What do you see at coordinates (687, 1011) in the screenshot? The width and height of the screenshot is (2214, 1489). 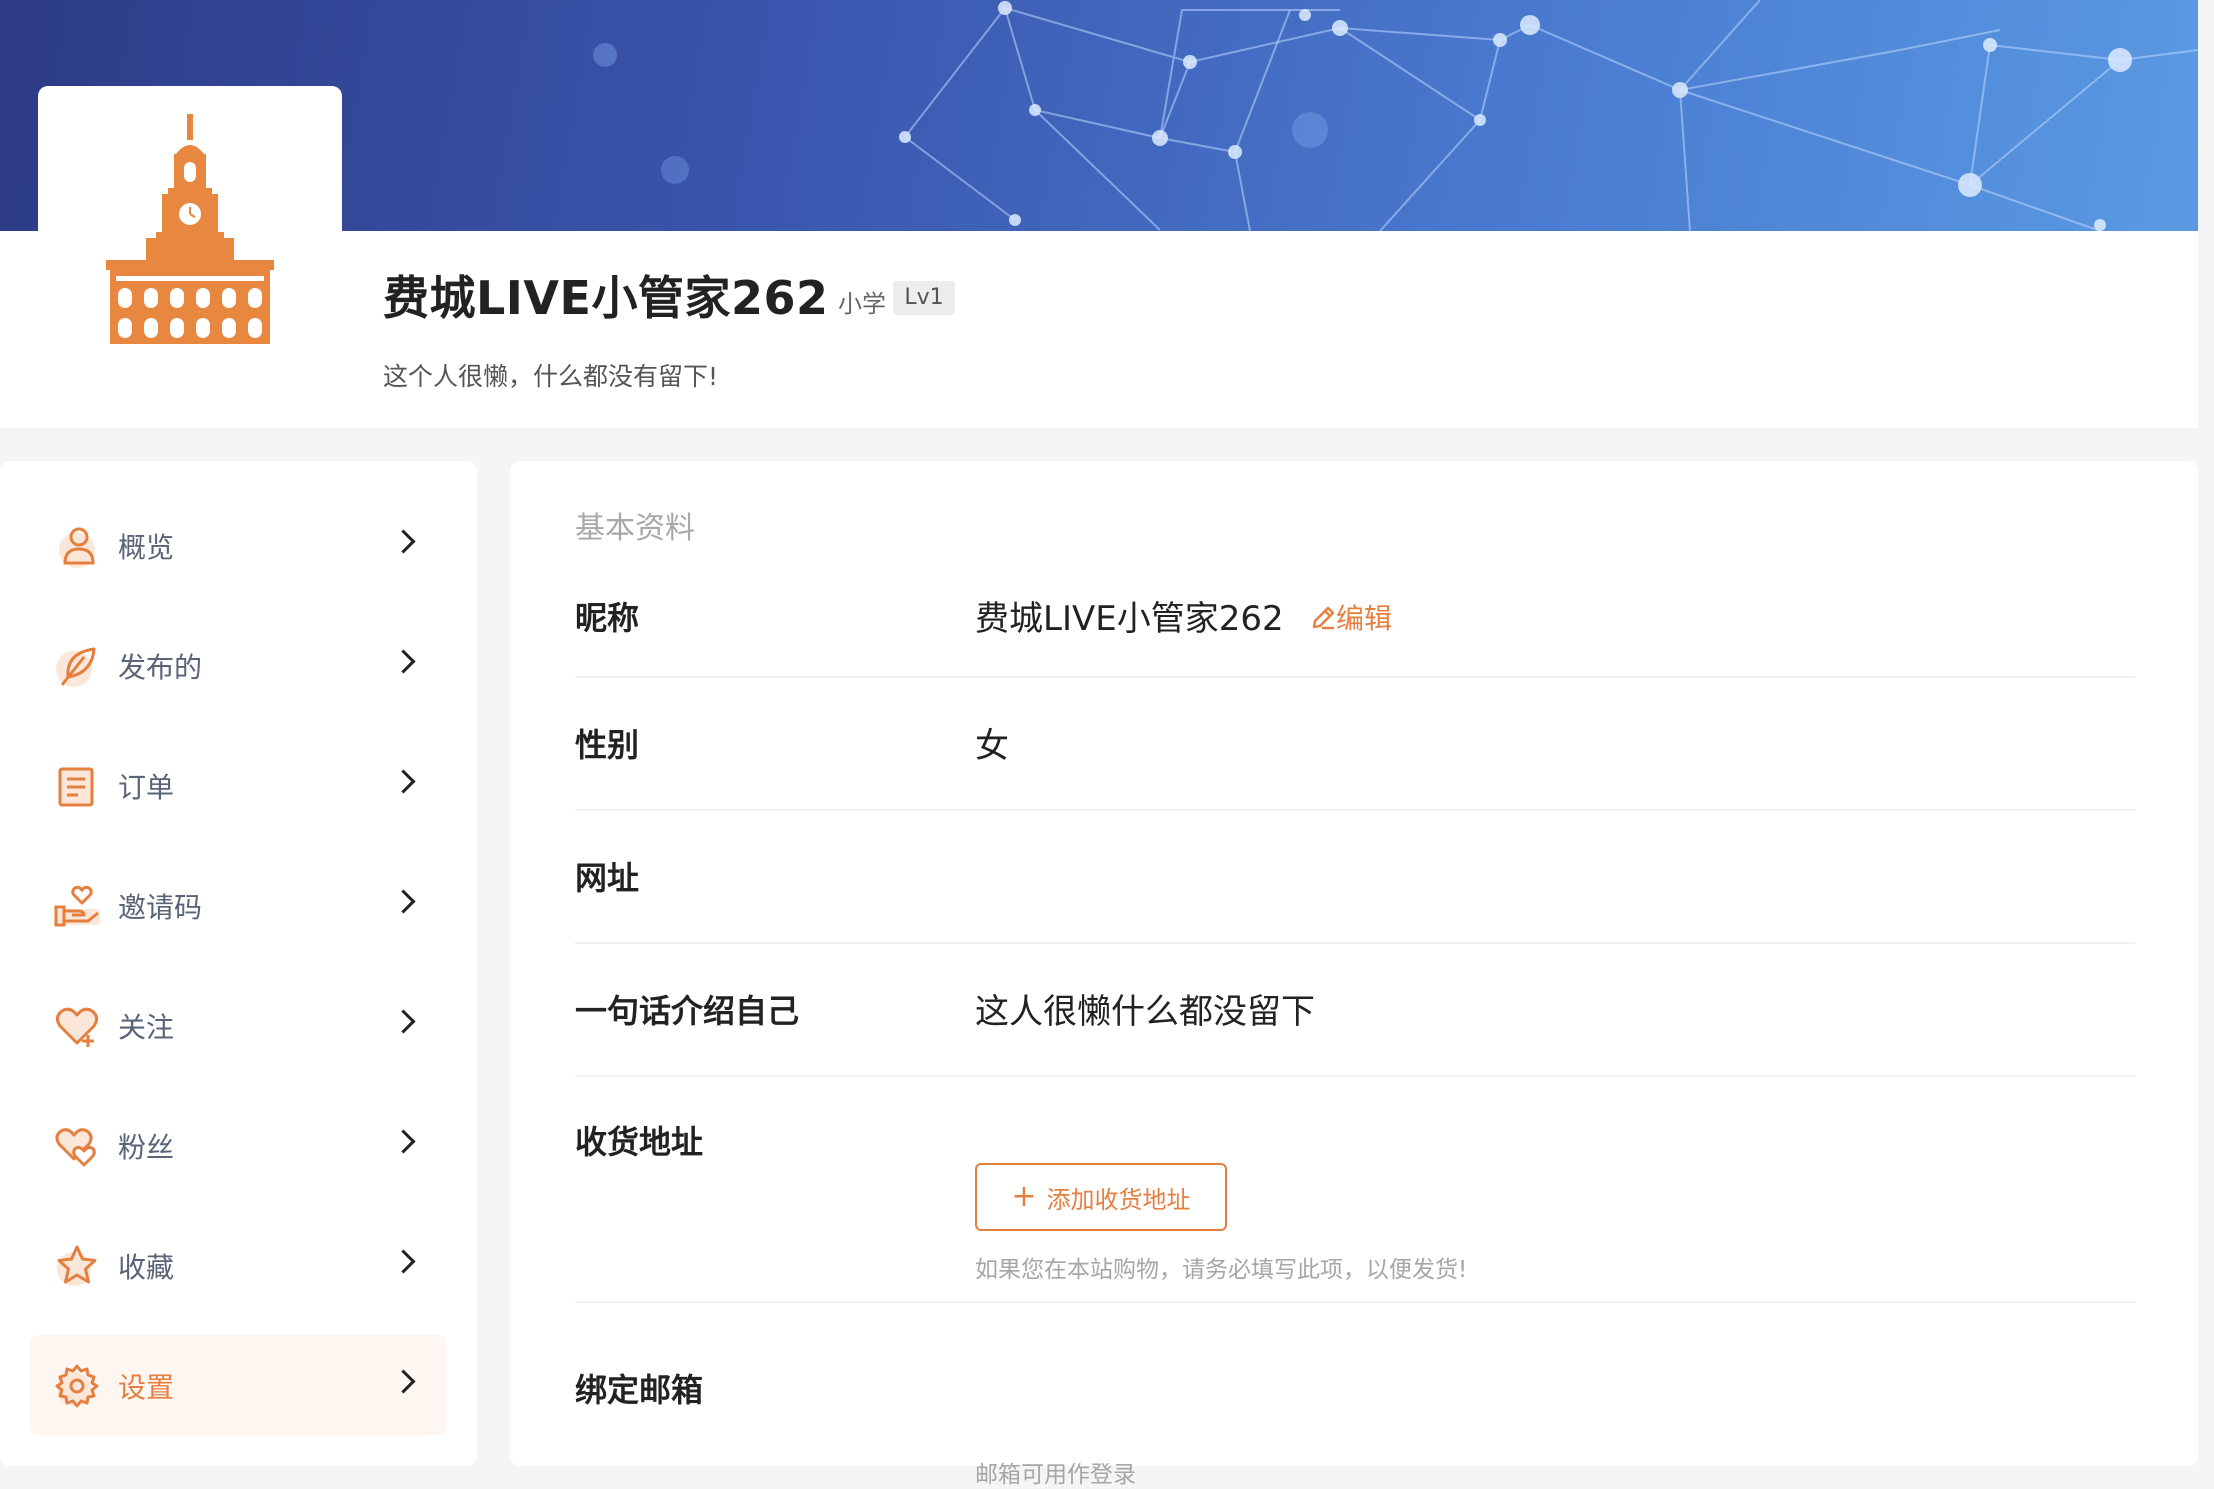 I see `intro-label: 一句话介绍自己` at bounding box center [687, 1011].